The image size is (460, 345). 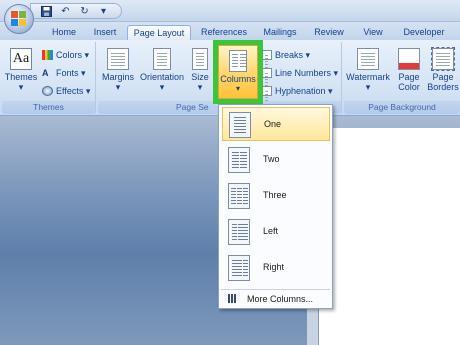 What do you see at coordinates (103, 11) in the screenshot?
I see `customize-dropdown-icon: ▾` at bounding box center [103, 11].